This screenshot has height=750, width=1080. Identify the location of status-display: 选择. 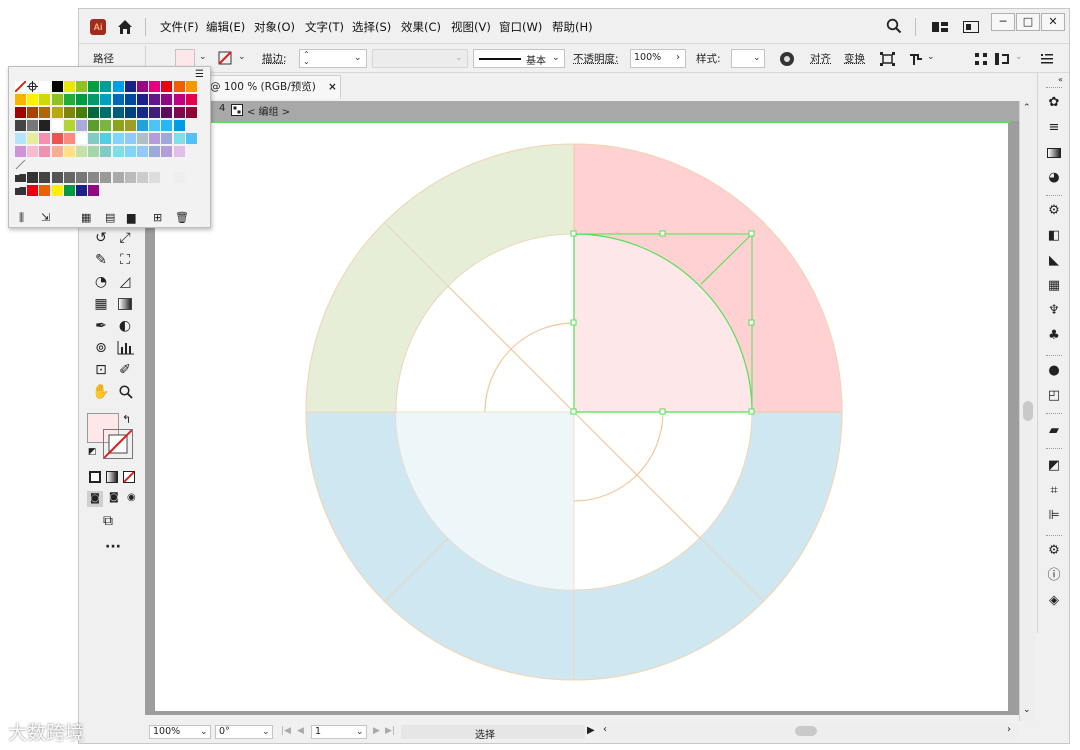
(493, 733).